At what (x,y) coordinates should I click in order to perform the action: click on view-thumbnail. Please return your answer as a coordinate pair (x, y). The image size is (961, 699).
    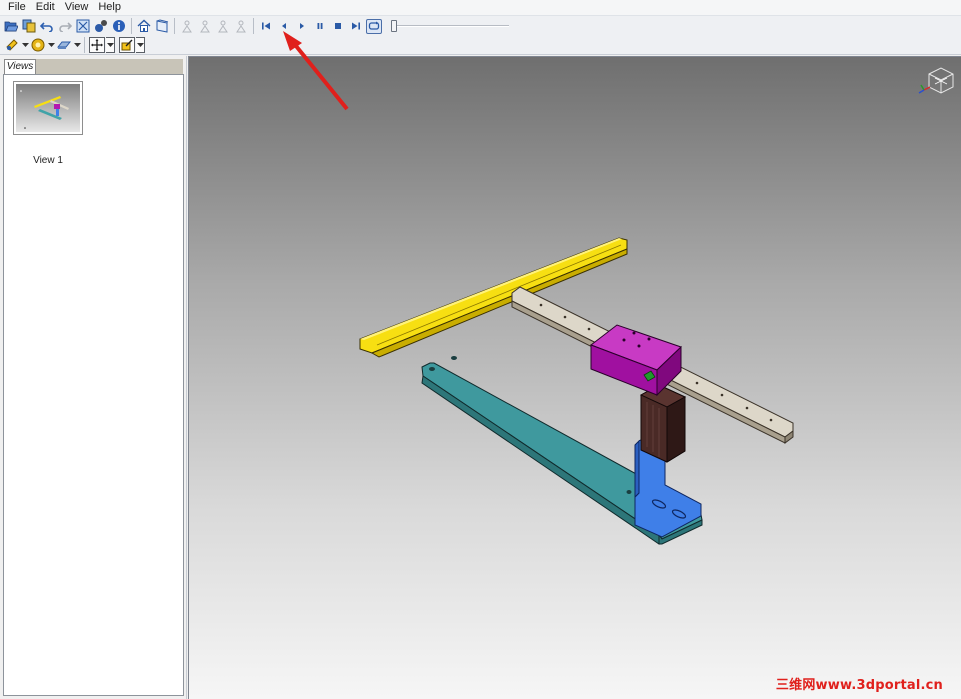
    Looking at the image, I should click on (48, 108).